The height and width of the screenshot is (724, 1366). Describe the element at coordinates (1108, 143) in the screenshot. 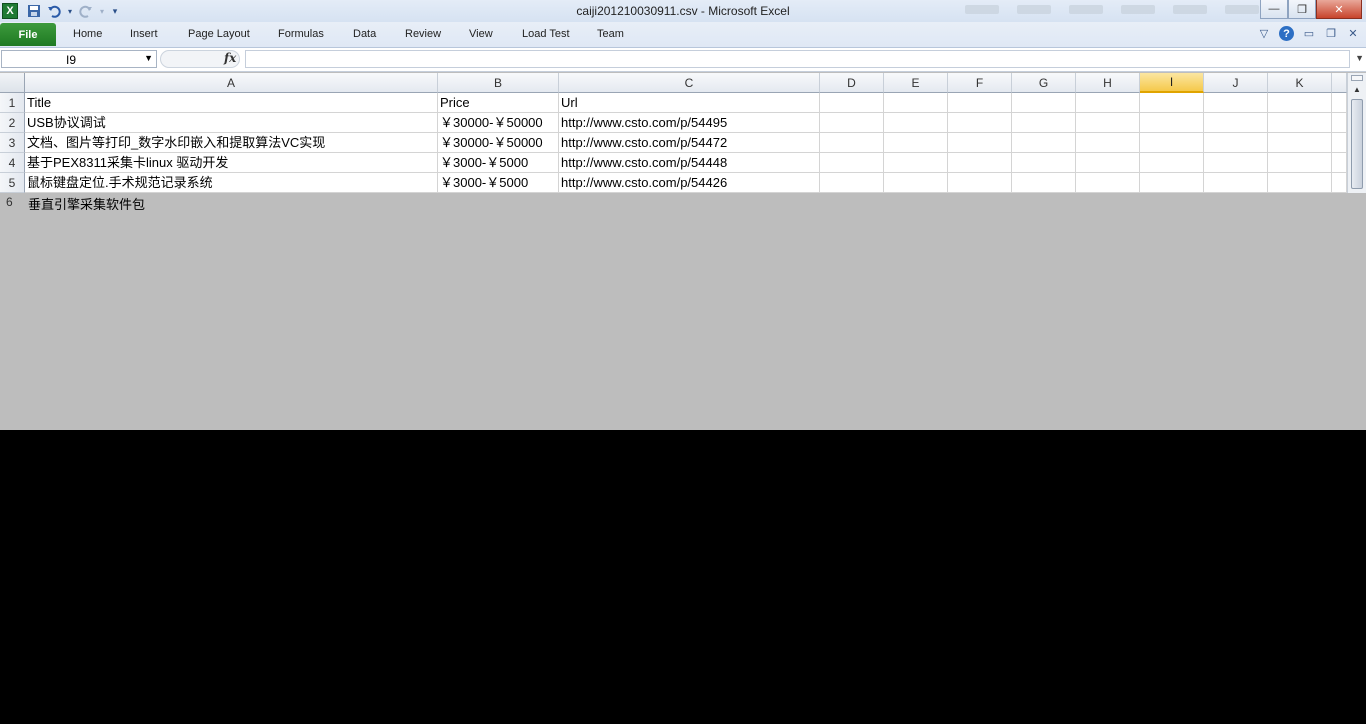

I see `cell-h3` at that location.